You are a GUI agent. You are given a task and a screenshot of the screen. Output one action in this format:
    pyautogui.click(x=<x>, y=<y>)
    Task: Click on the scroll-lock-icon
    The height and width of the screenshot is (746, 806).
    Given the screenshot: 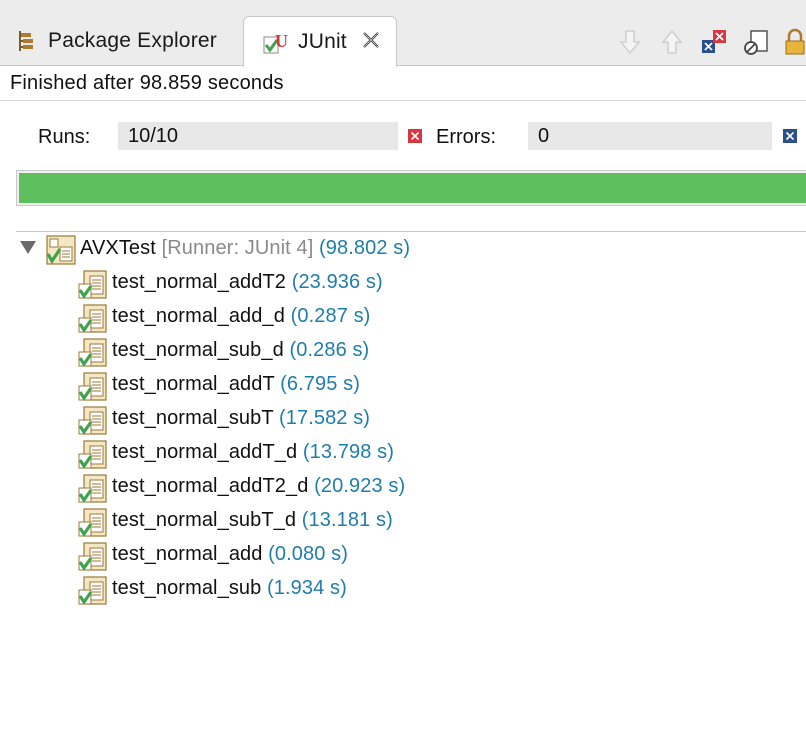 What is the action you would take?
    pyautogui.click(x=756, y=42)
    